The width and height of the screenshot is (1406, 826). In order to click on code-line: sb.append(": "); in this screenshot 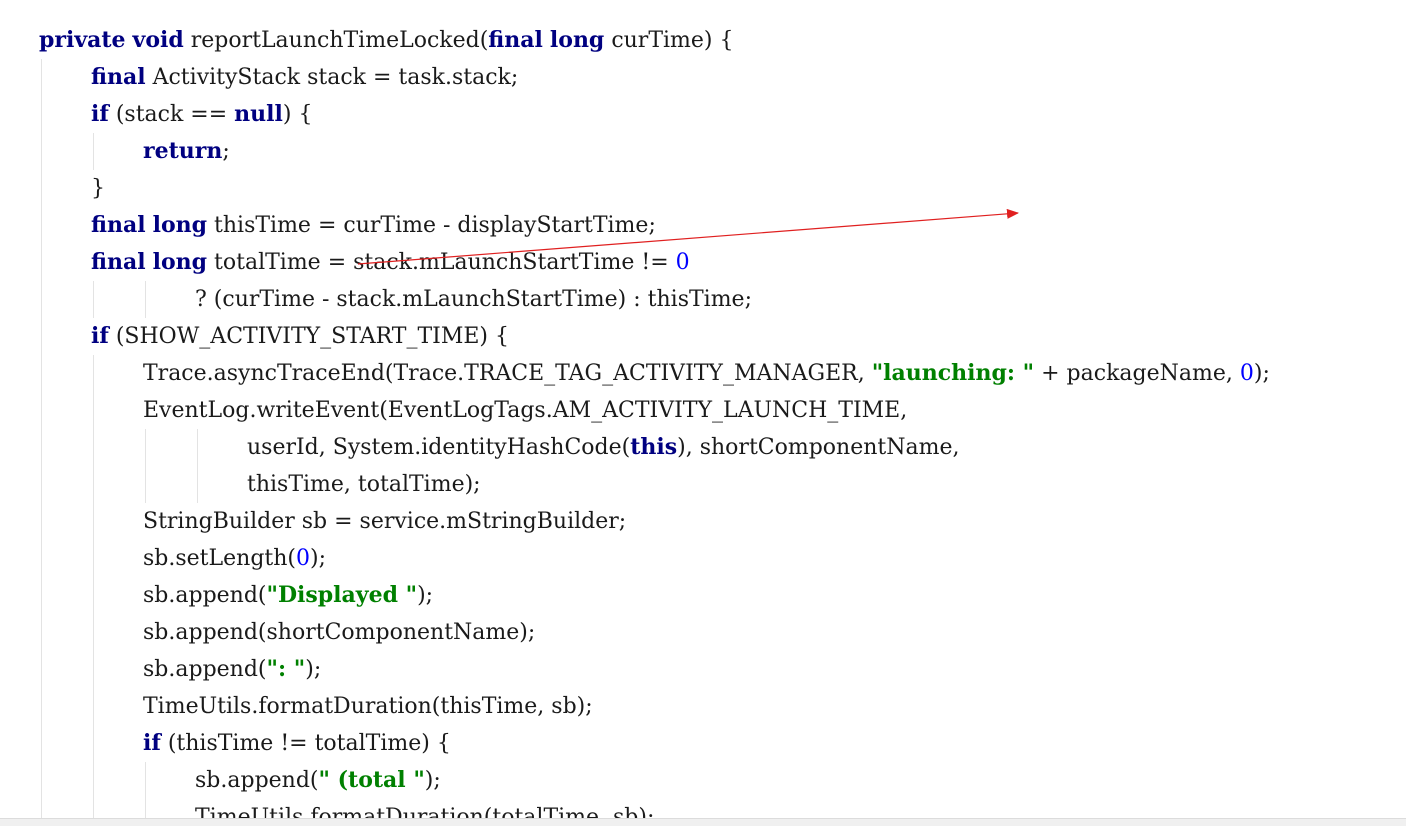, I will do `click(232, 669)`.